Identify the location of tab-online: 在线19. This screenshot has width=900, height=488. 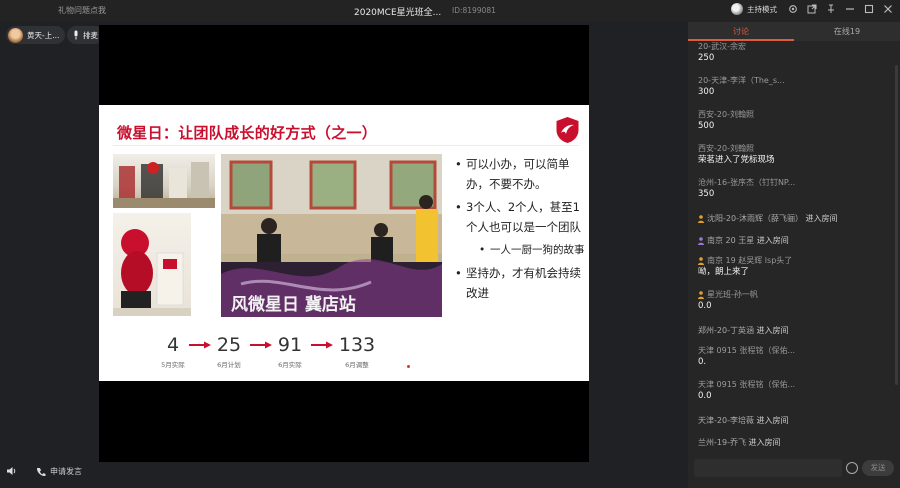
(847, 31).